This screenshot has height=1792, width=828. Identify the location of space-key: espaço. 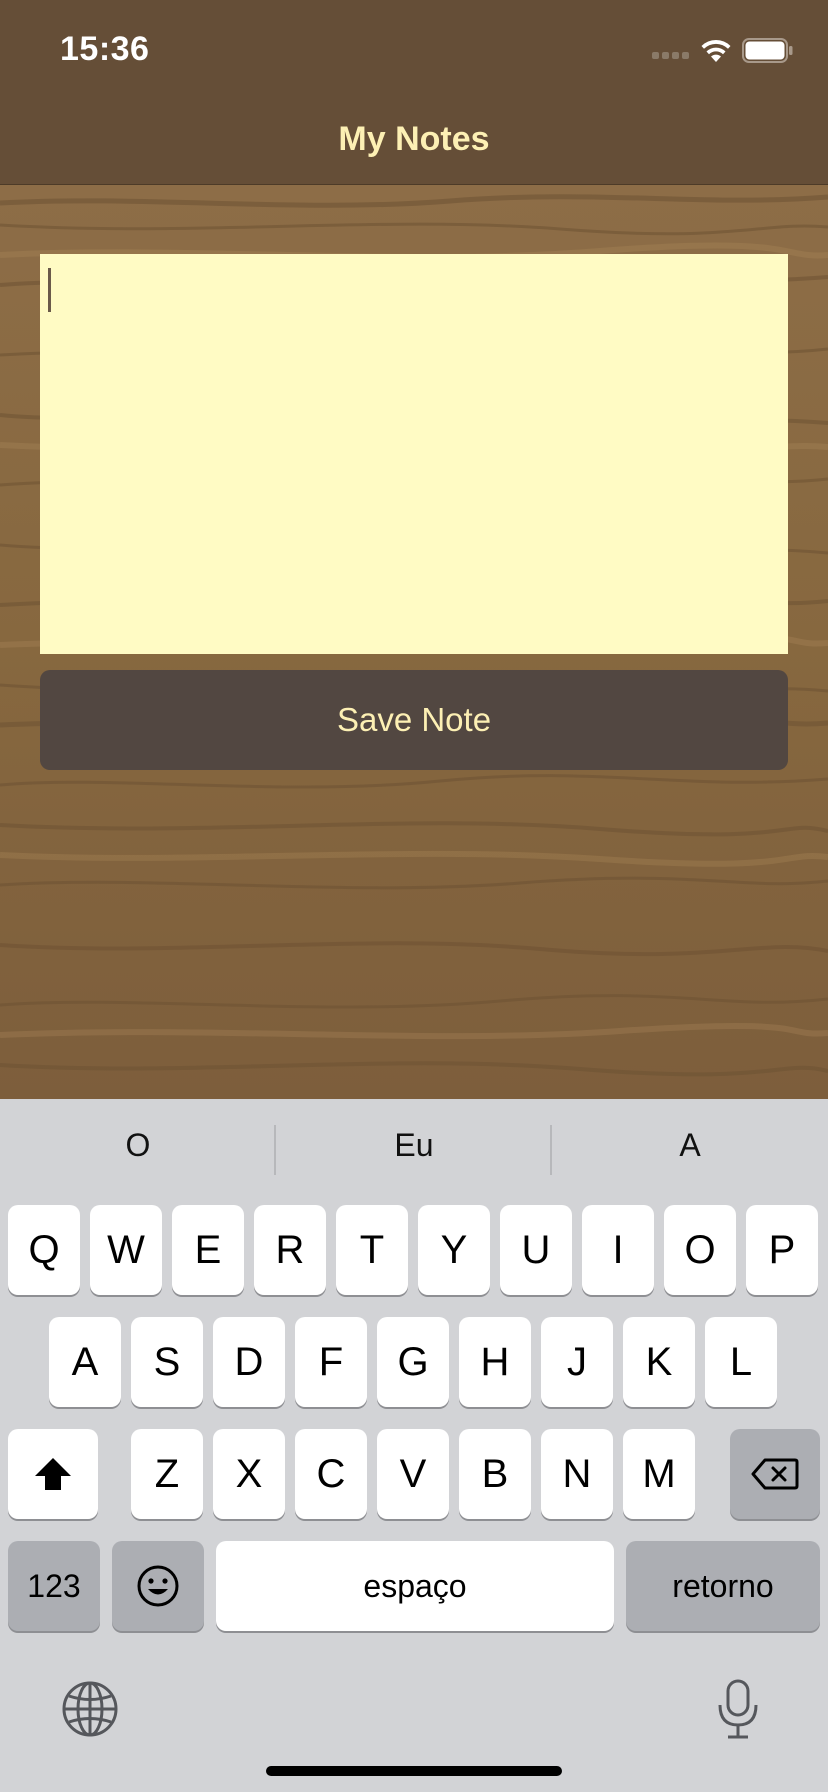
(415, 1586).